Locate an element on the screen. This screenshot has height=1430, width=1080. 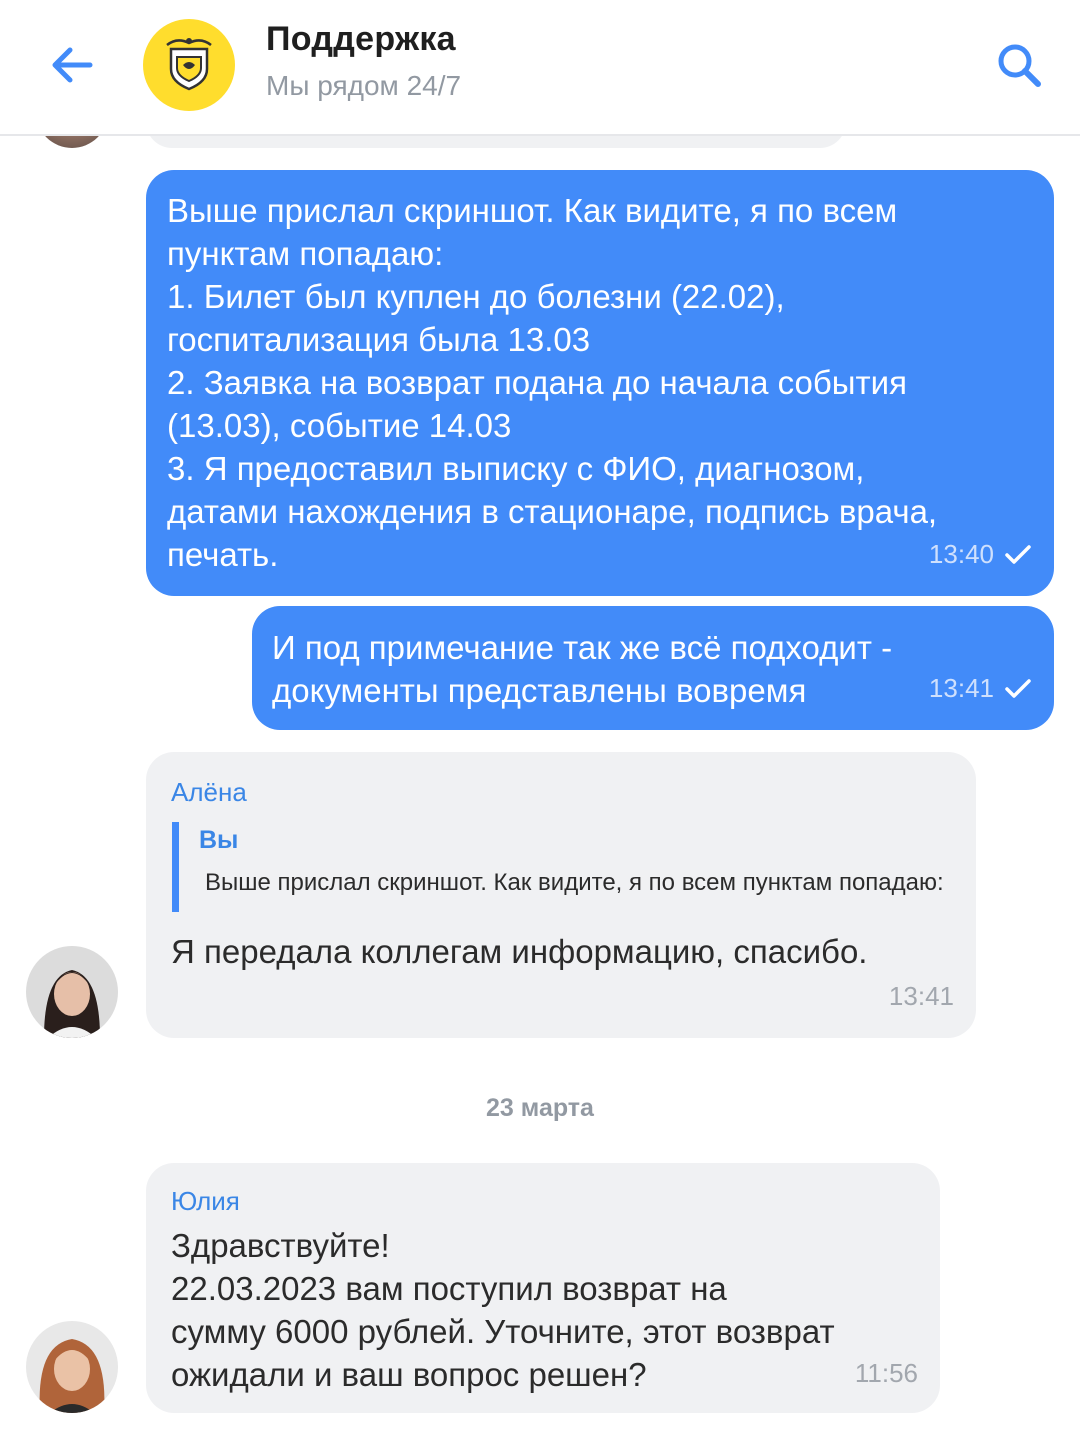
sender-name: Алёна is located at coordinates (209, 792).